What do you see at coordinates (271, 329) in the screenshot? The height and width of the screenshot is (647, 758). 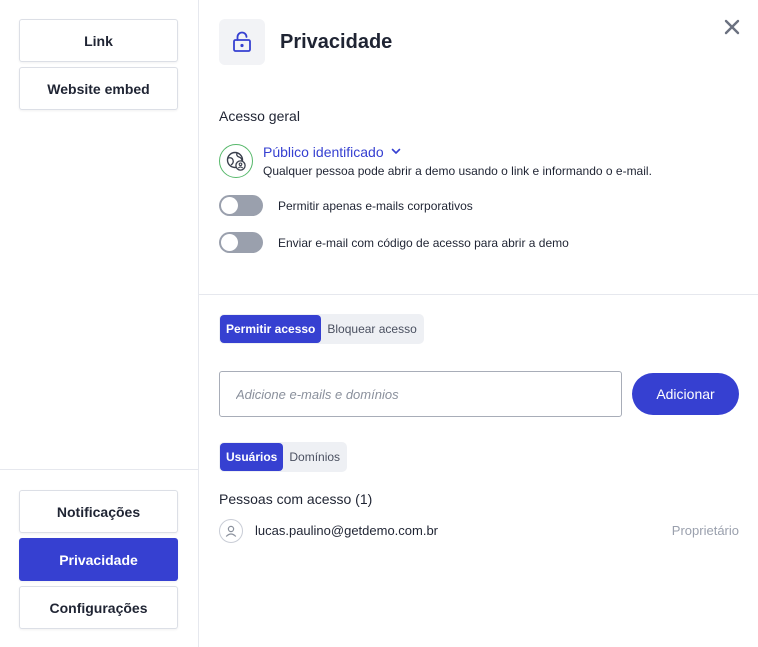 I see `allow-access-tab: Permitir acesso` at bounding box center [271, 329].